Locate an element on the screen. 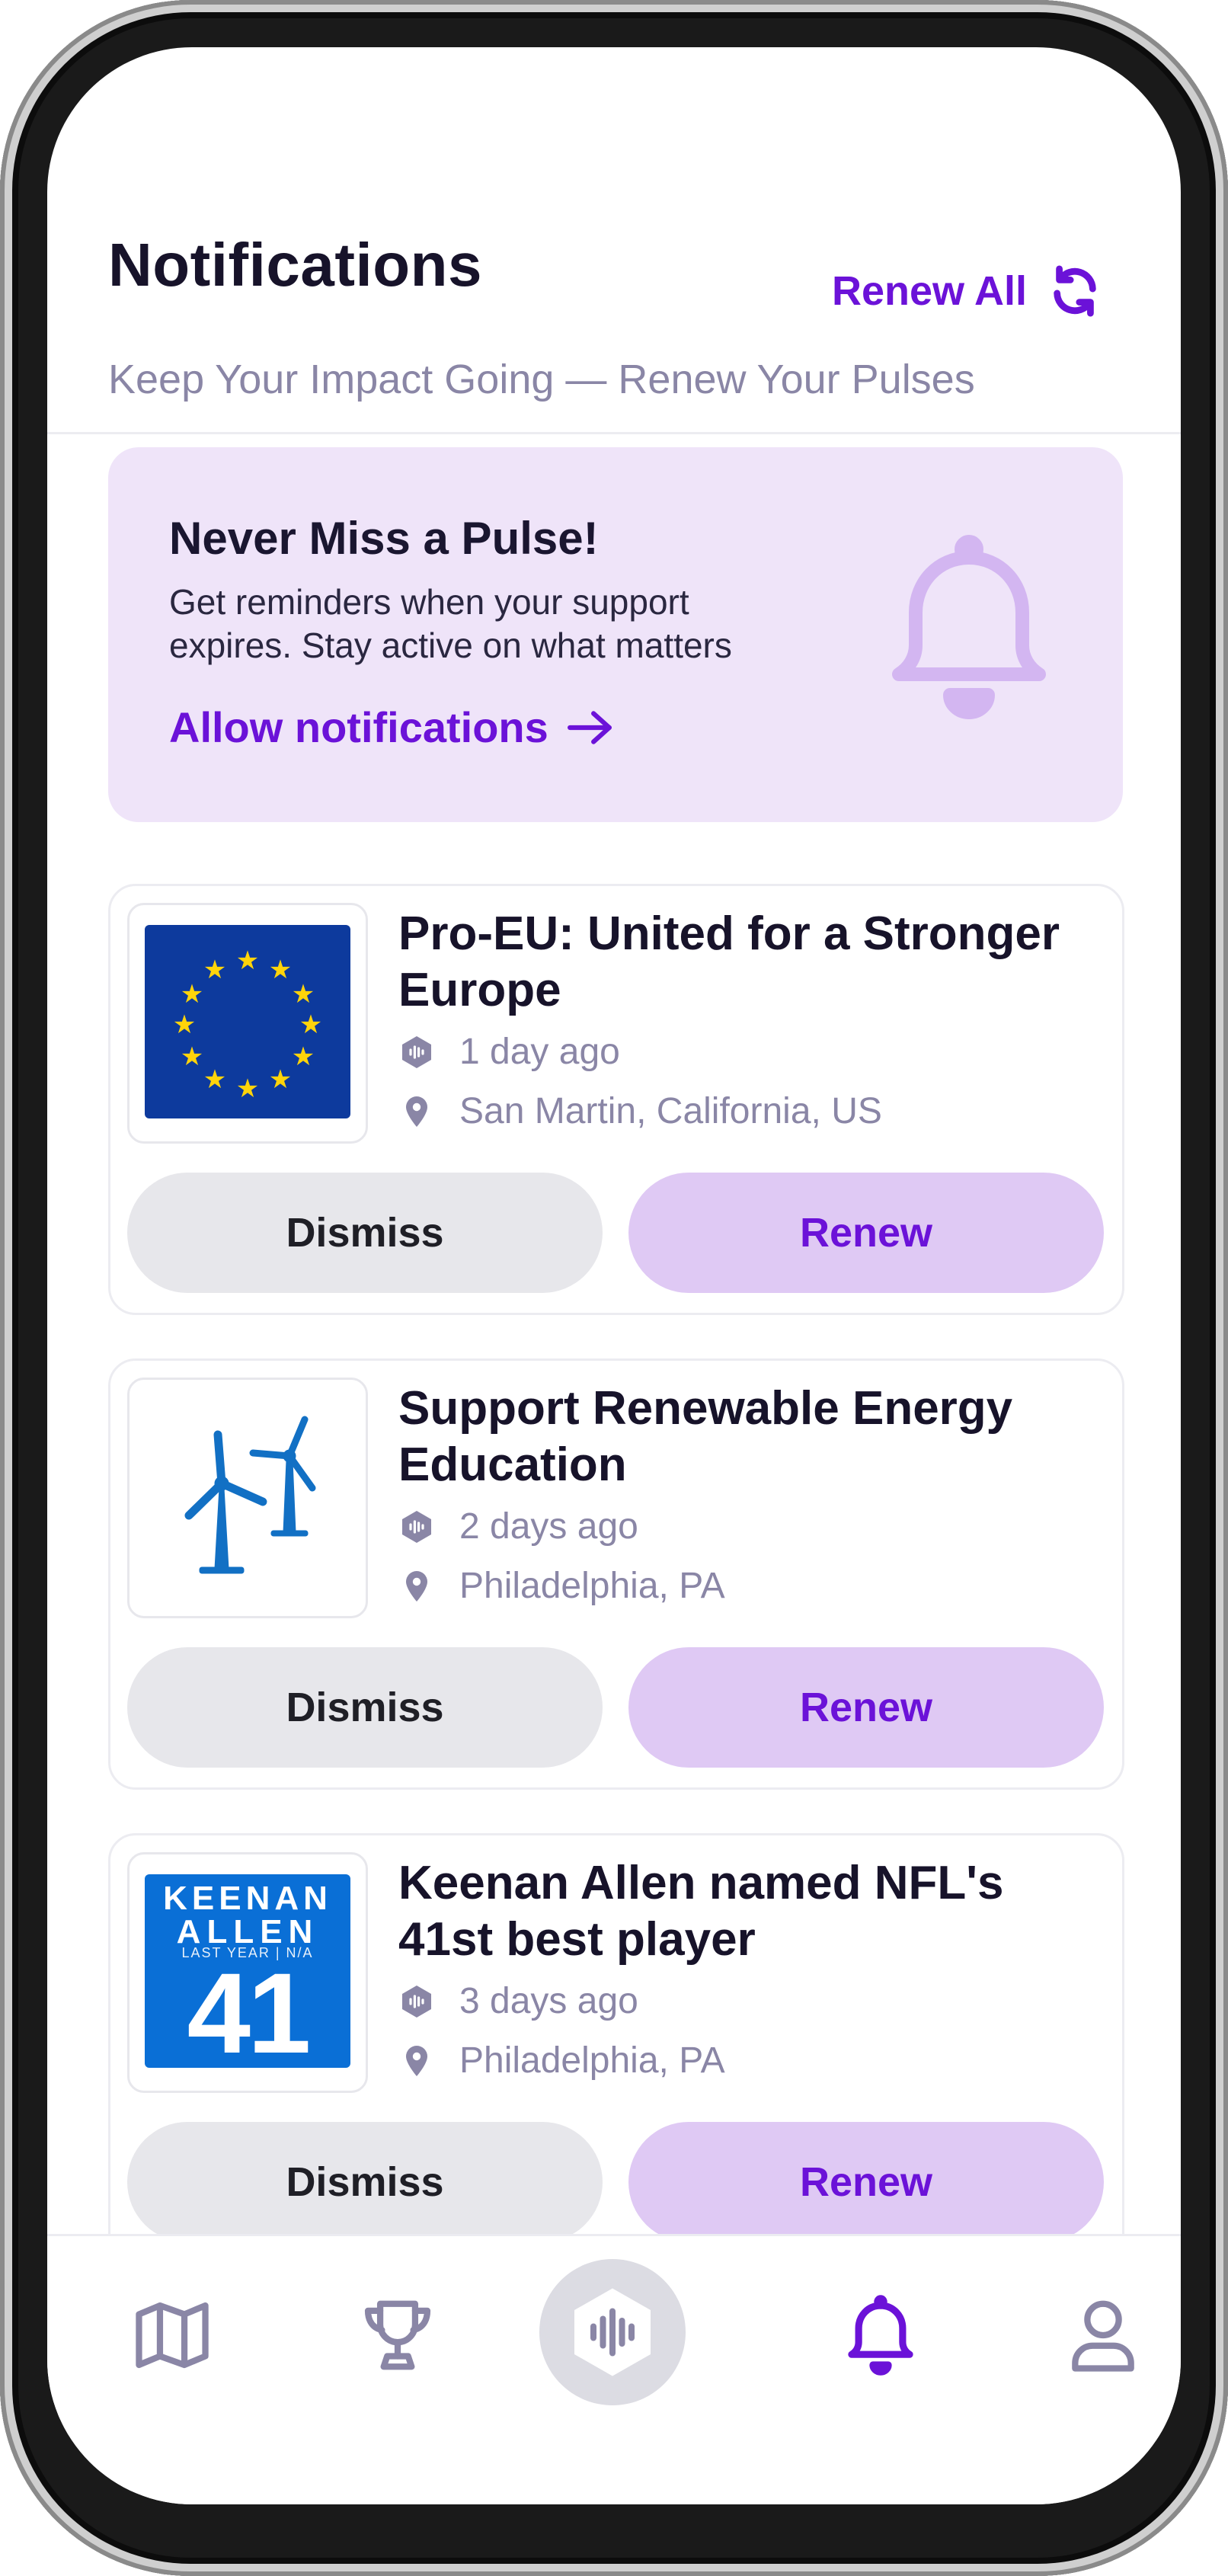 This screenshot has width=1228, height=2576. tab-notifications is located at coordinates (880, 2335).